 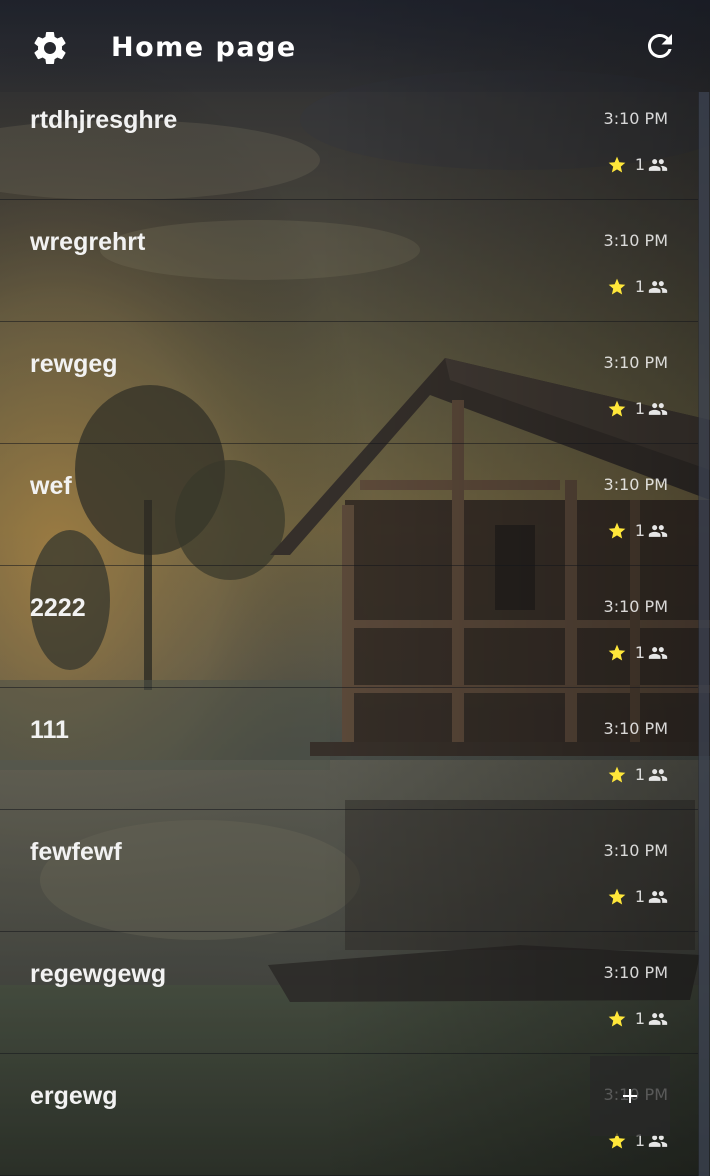 I want to click on gear-icon, so click(x=50, y=51).